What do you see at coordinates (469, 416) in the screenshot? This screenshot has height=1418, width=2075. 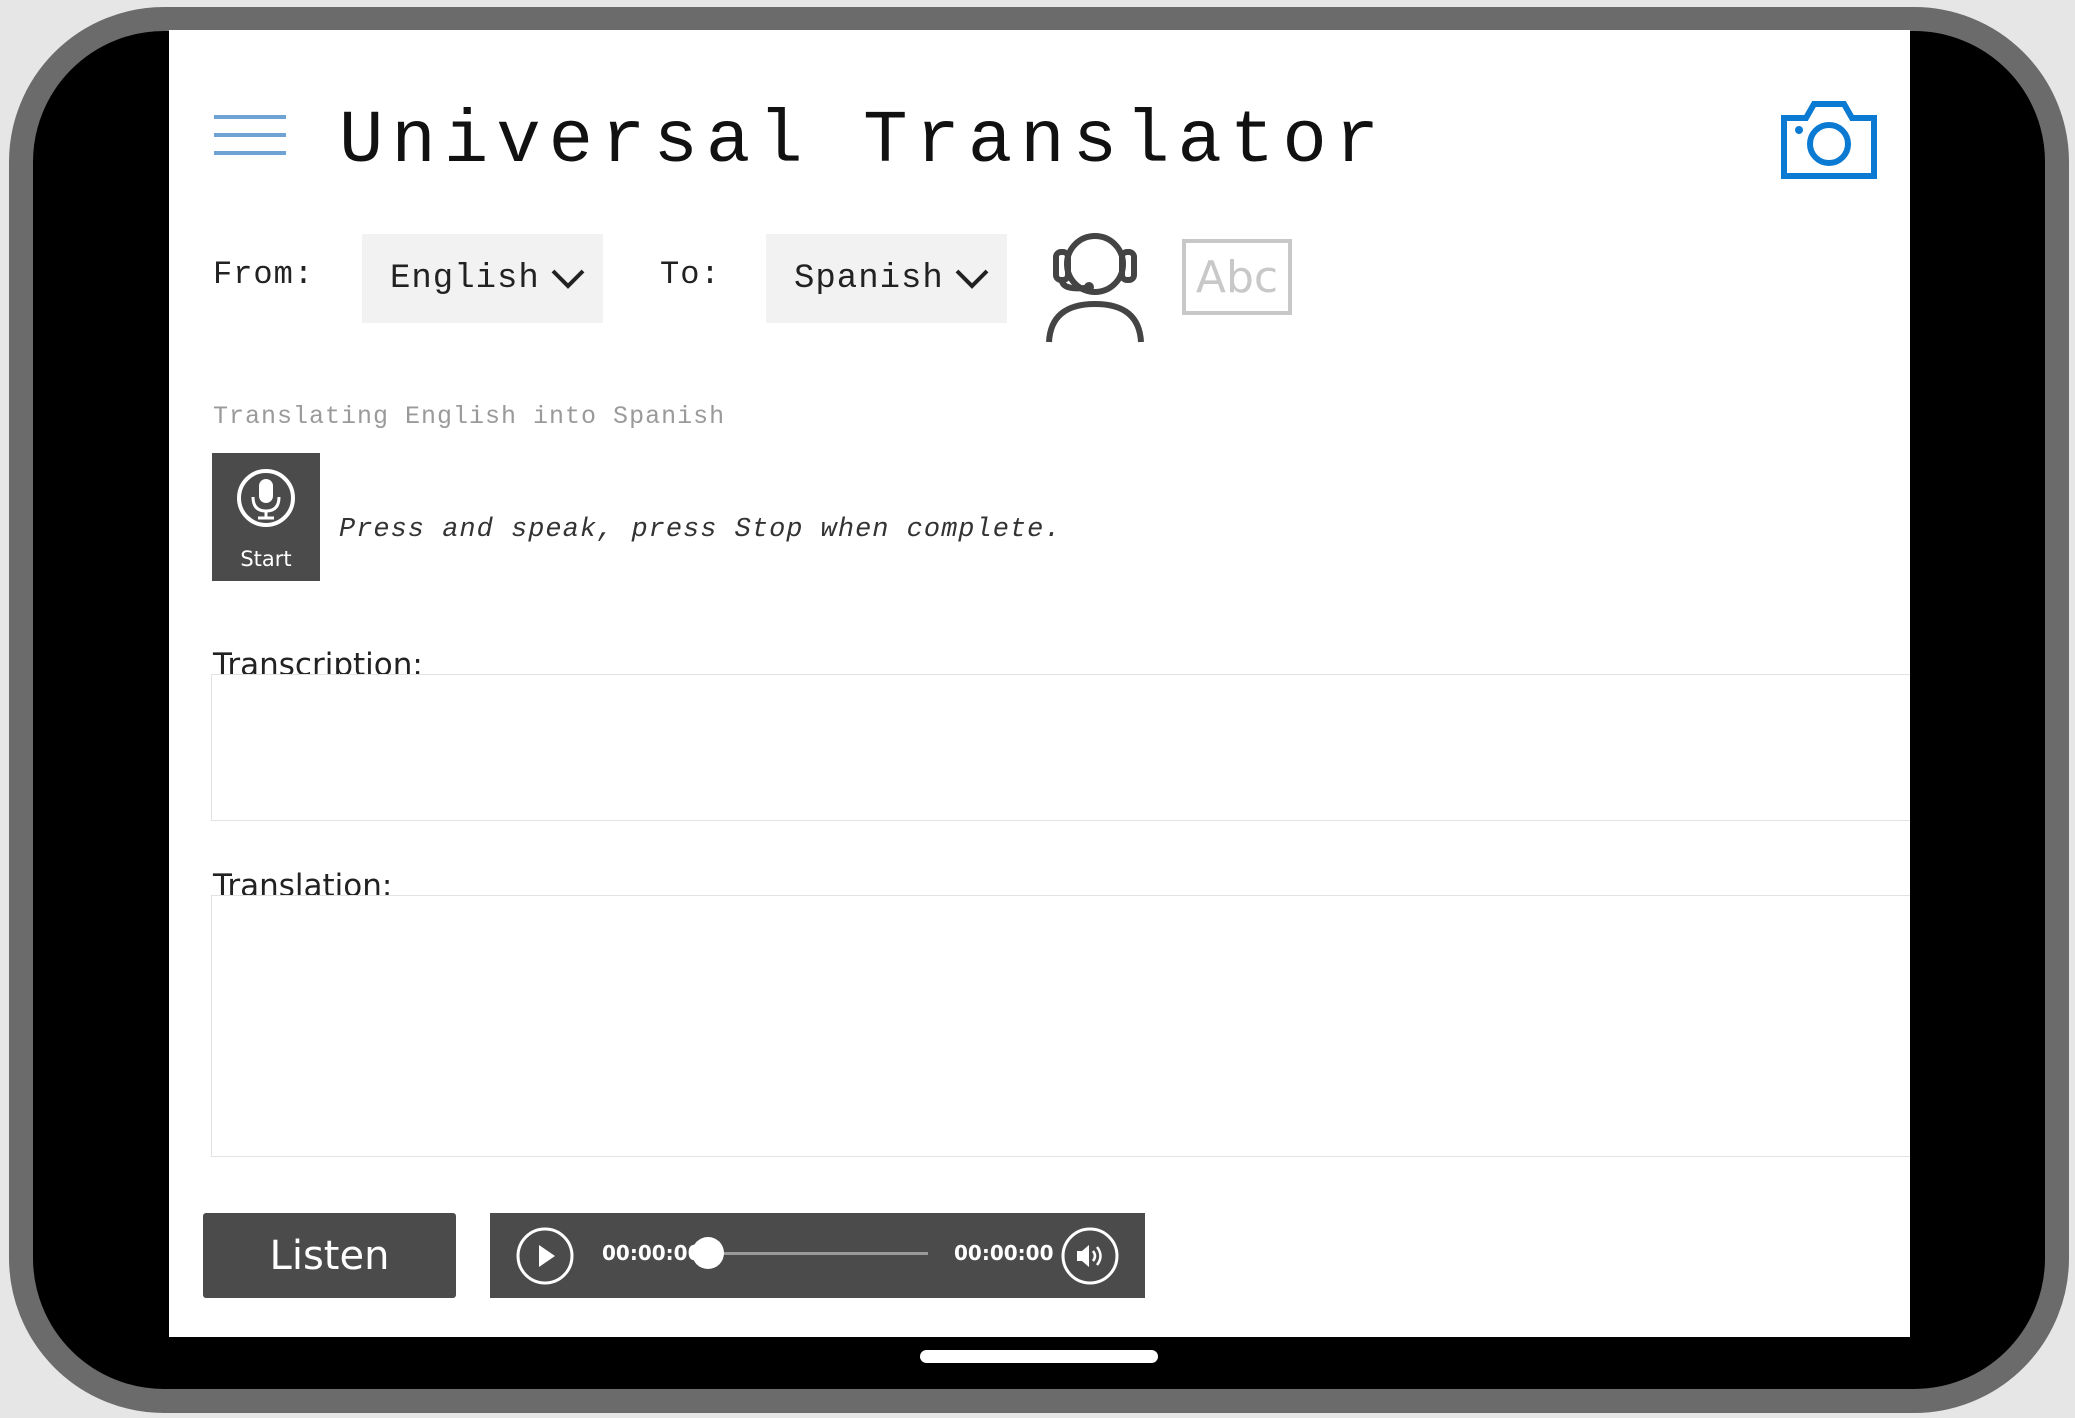 I see `status-text: Translating English into Spanish` at bounding box center [469, 416].